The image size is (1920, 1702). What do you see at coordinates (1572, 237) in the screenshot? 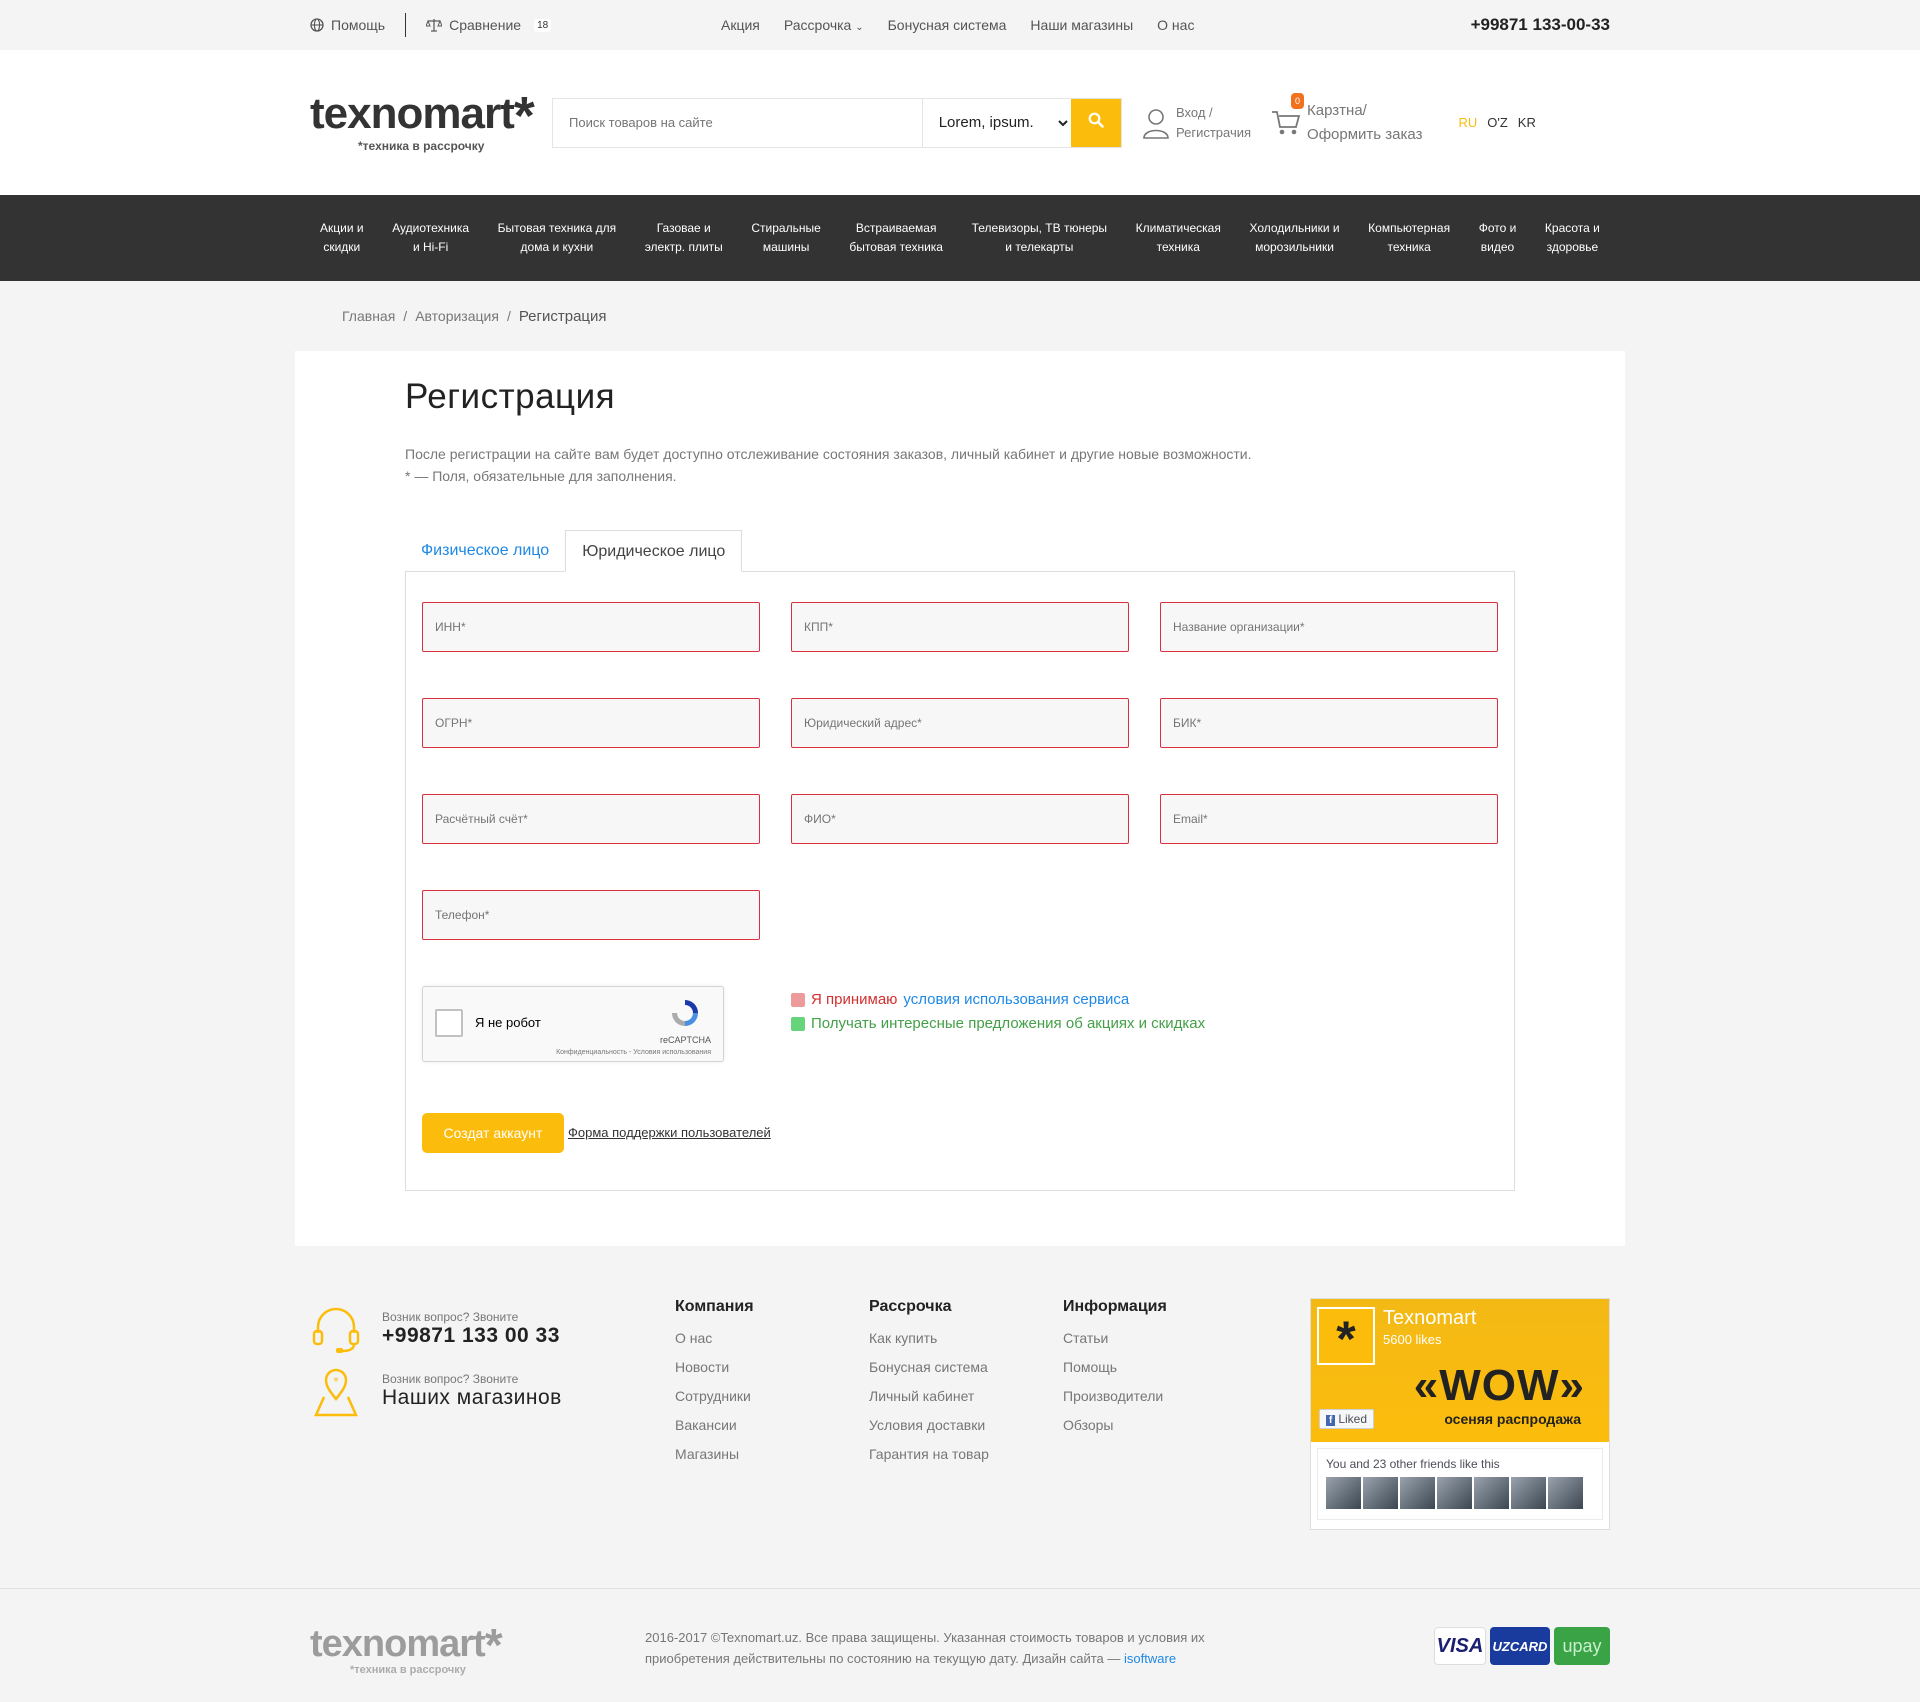
I see `category-beauty: Красота и здоровье` at bounding box center [1572, 237].